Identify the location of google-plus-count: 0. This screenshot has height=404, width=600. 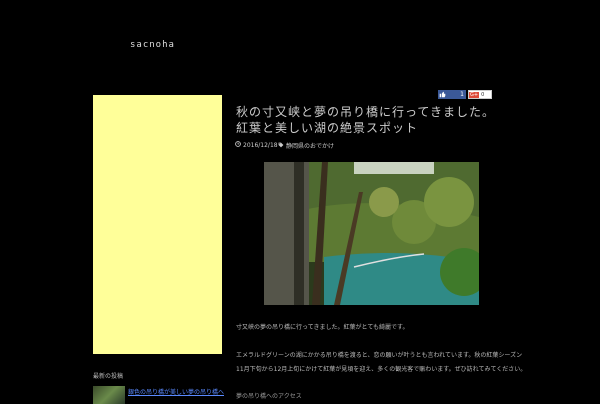
(483, 94).